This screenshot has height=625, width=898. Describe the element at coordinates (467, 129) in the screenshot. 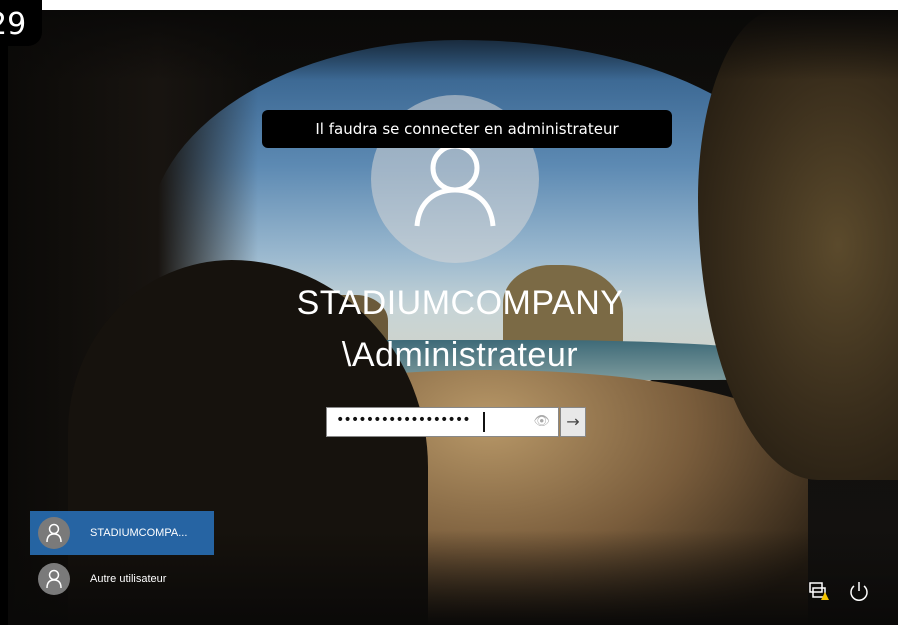

I see `instruction-tooltip: Il faudra se connecter en administrateur` at that location.